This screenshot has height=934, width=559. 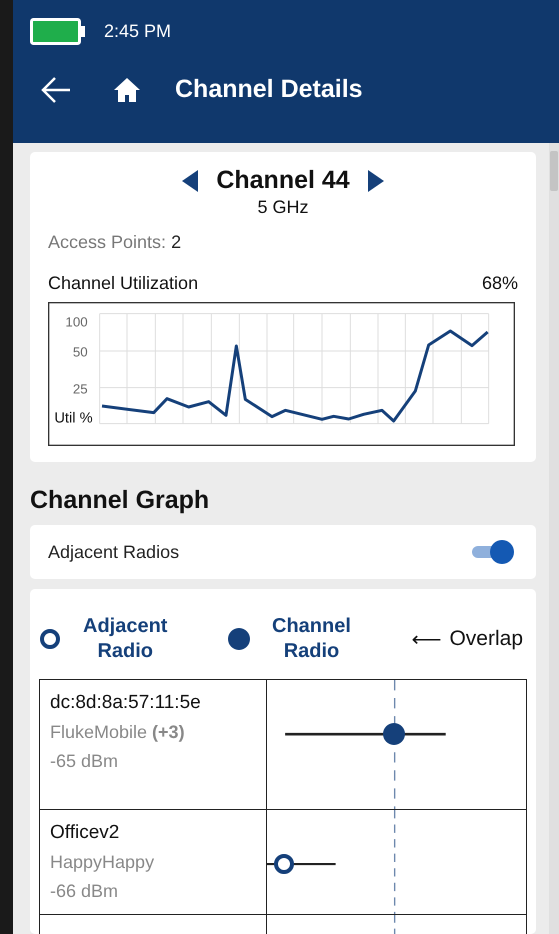 What do you see at coordinates (190, 181) in the screenshot?
I see `previous-channel-icon` at bounding box center [190, 181].